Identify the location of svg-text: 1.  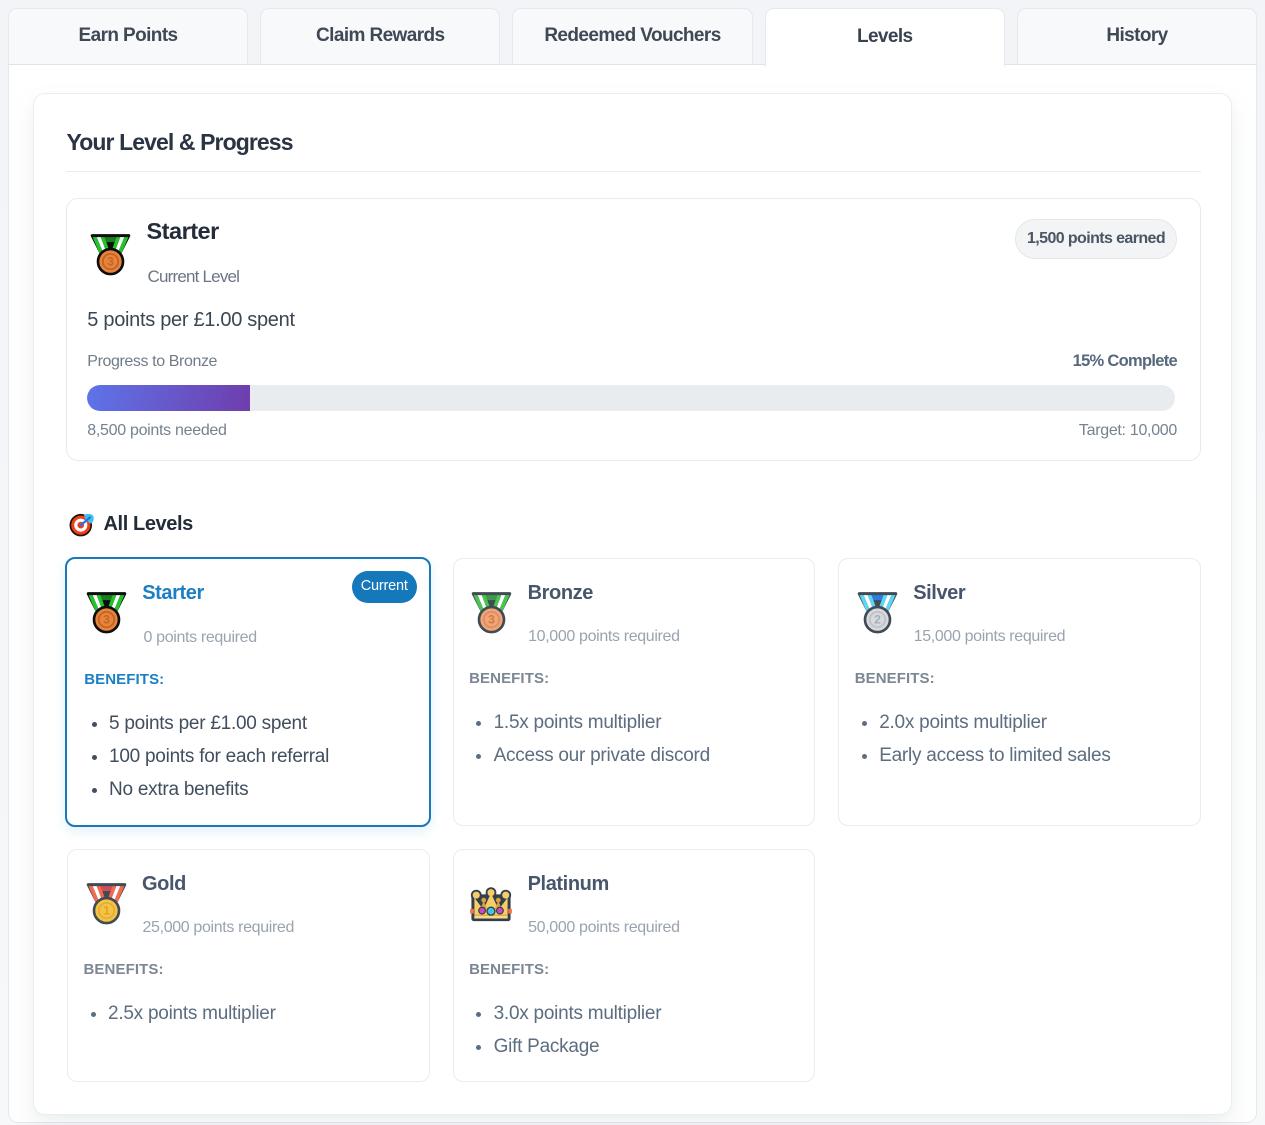
(106, 911).